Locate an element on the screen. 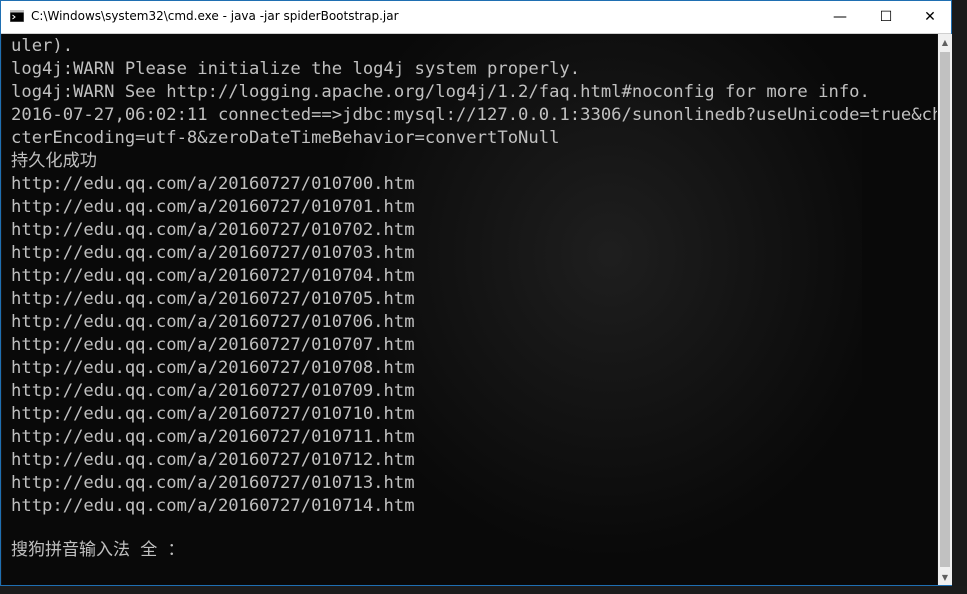 Image resolution: width=967 pixels, height=594 pixels. maximize-button: ☐ is located at coordinates (886, 17).